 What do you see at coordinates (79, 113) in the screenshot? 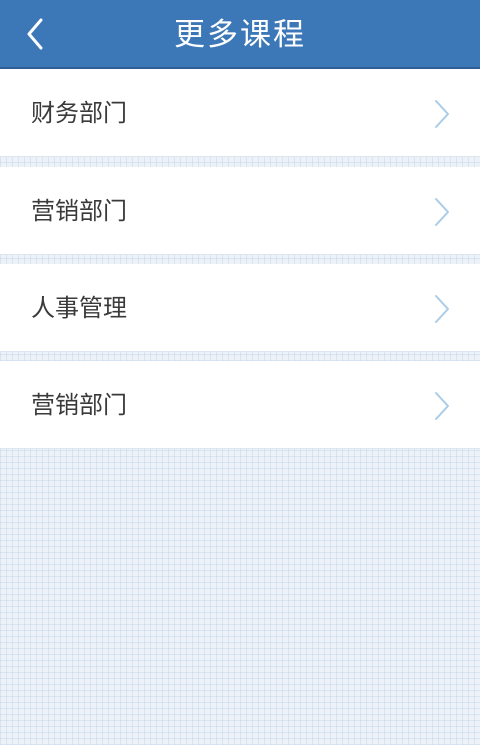
I see `list-item-label: 财务部门` at bounding box center [79, 113].